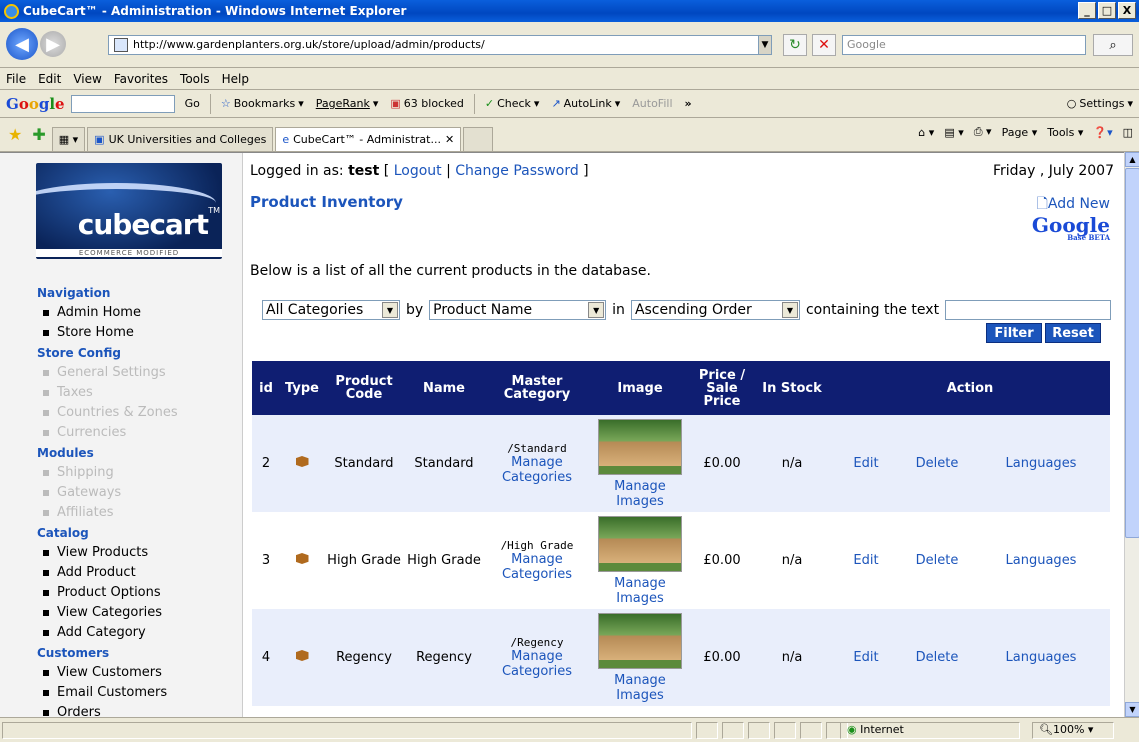 The height and width of the screenshot is (742, 1139). Describe the element at coordinates (1113, 45) in the screenshot. I see `search-button: ⌕` at that location.